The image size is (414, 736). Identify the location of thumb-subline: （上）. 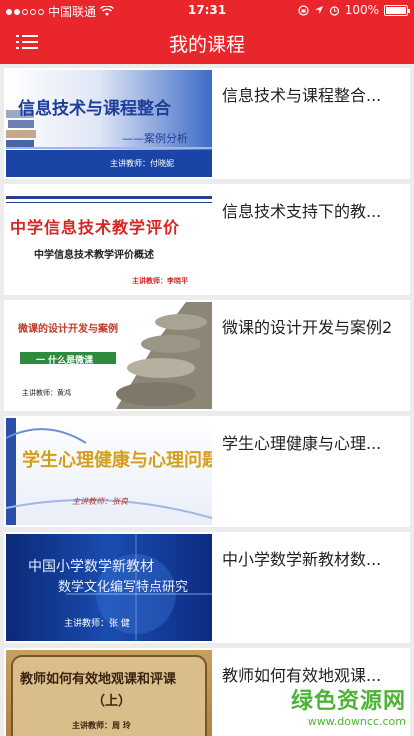
(112, 701).